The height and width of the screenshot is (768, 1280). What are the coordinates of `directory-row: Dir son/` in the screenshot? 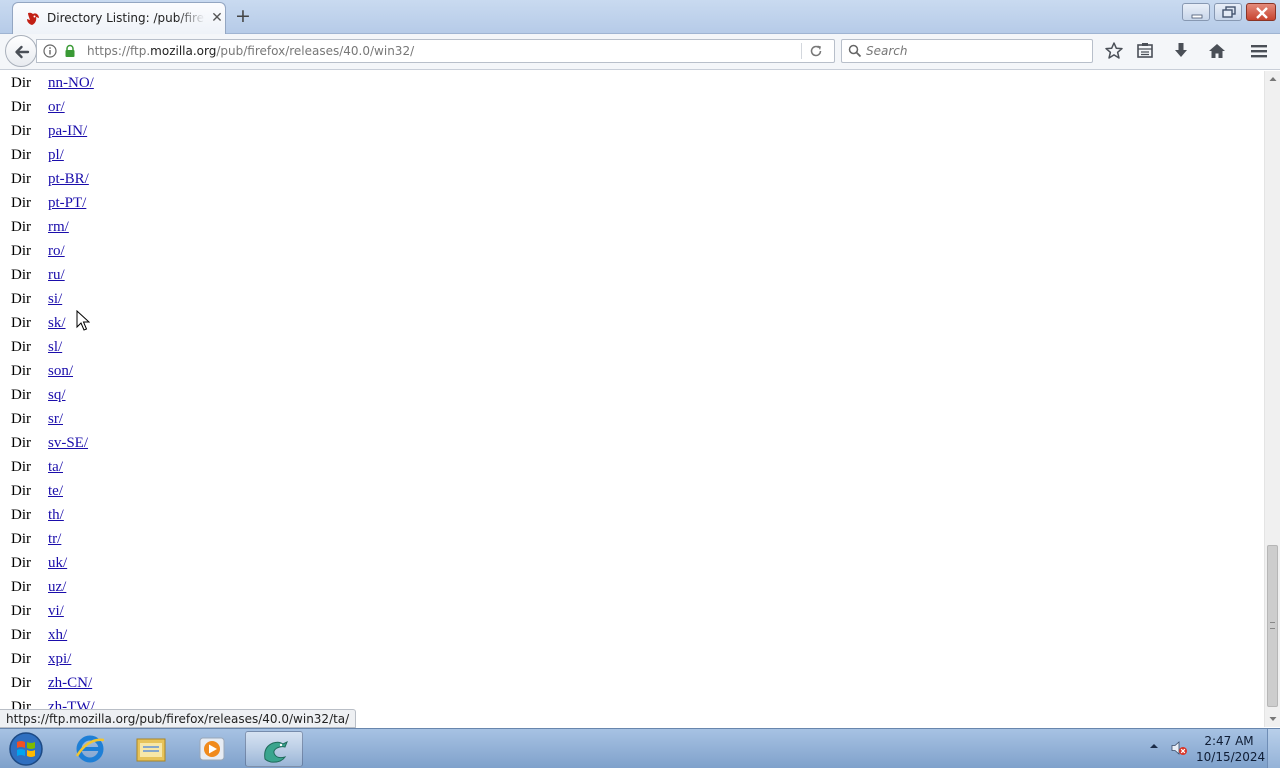 It's located at (200, 372).